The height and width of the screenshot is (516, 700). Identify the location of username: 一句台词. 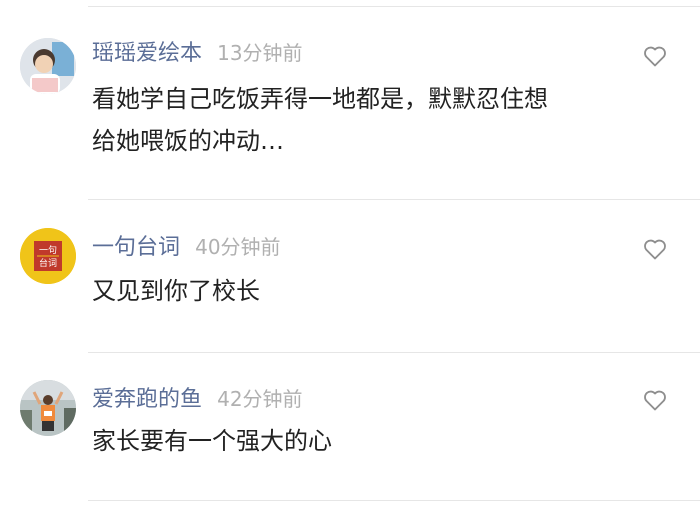
(136, 247).